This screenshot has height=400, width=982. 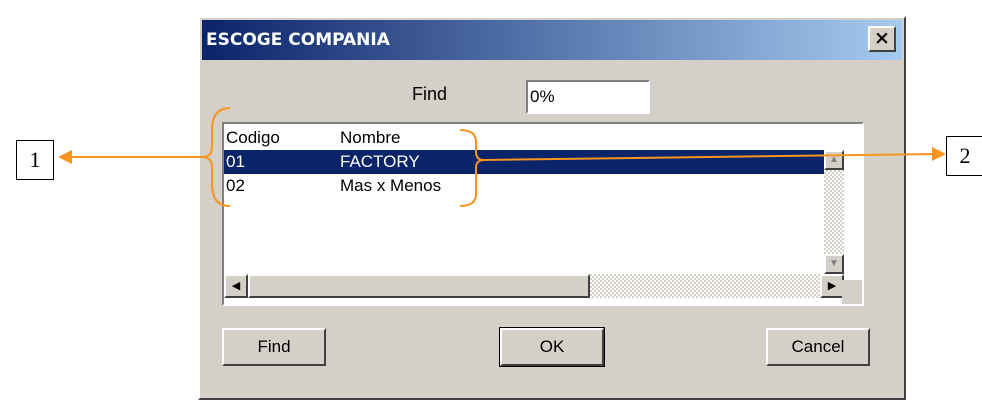 I want to click on arrow-2-line, so click(x=710, y=157).